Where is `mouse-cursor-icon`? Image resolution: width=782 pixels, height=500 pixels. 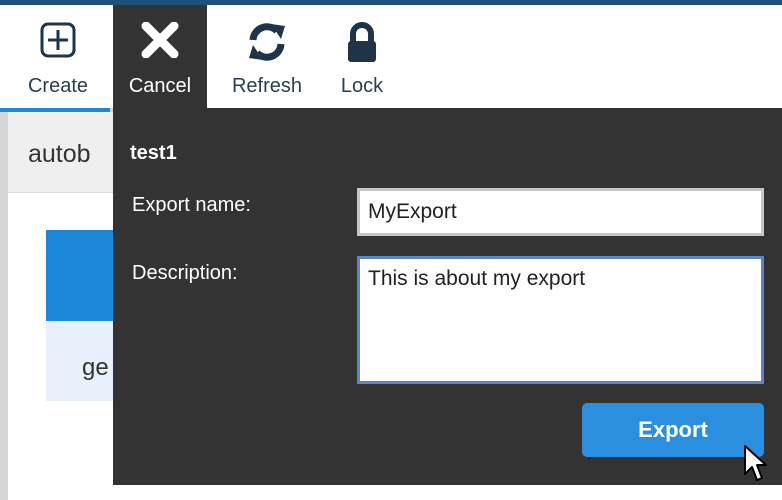
mouse-cursor-icon is located at coordinates (755, 466).